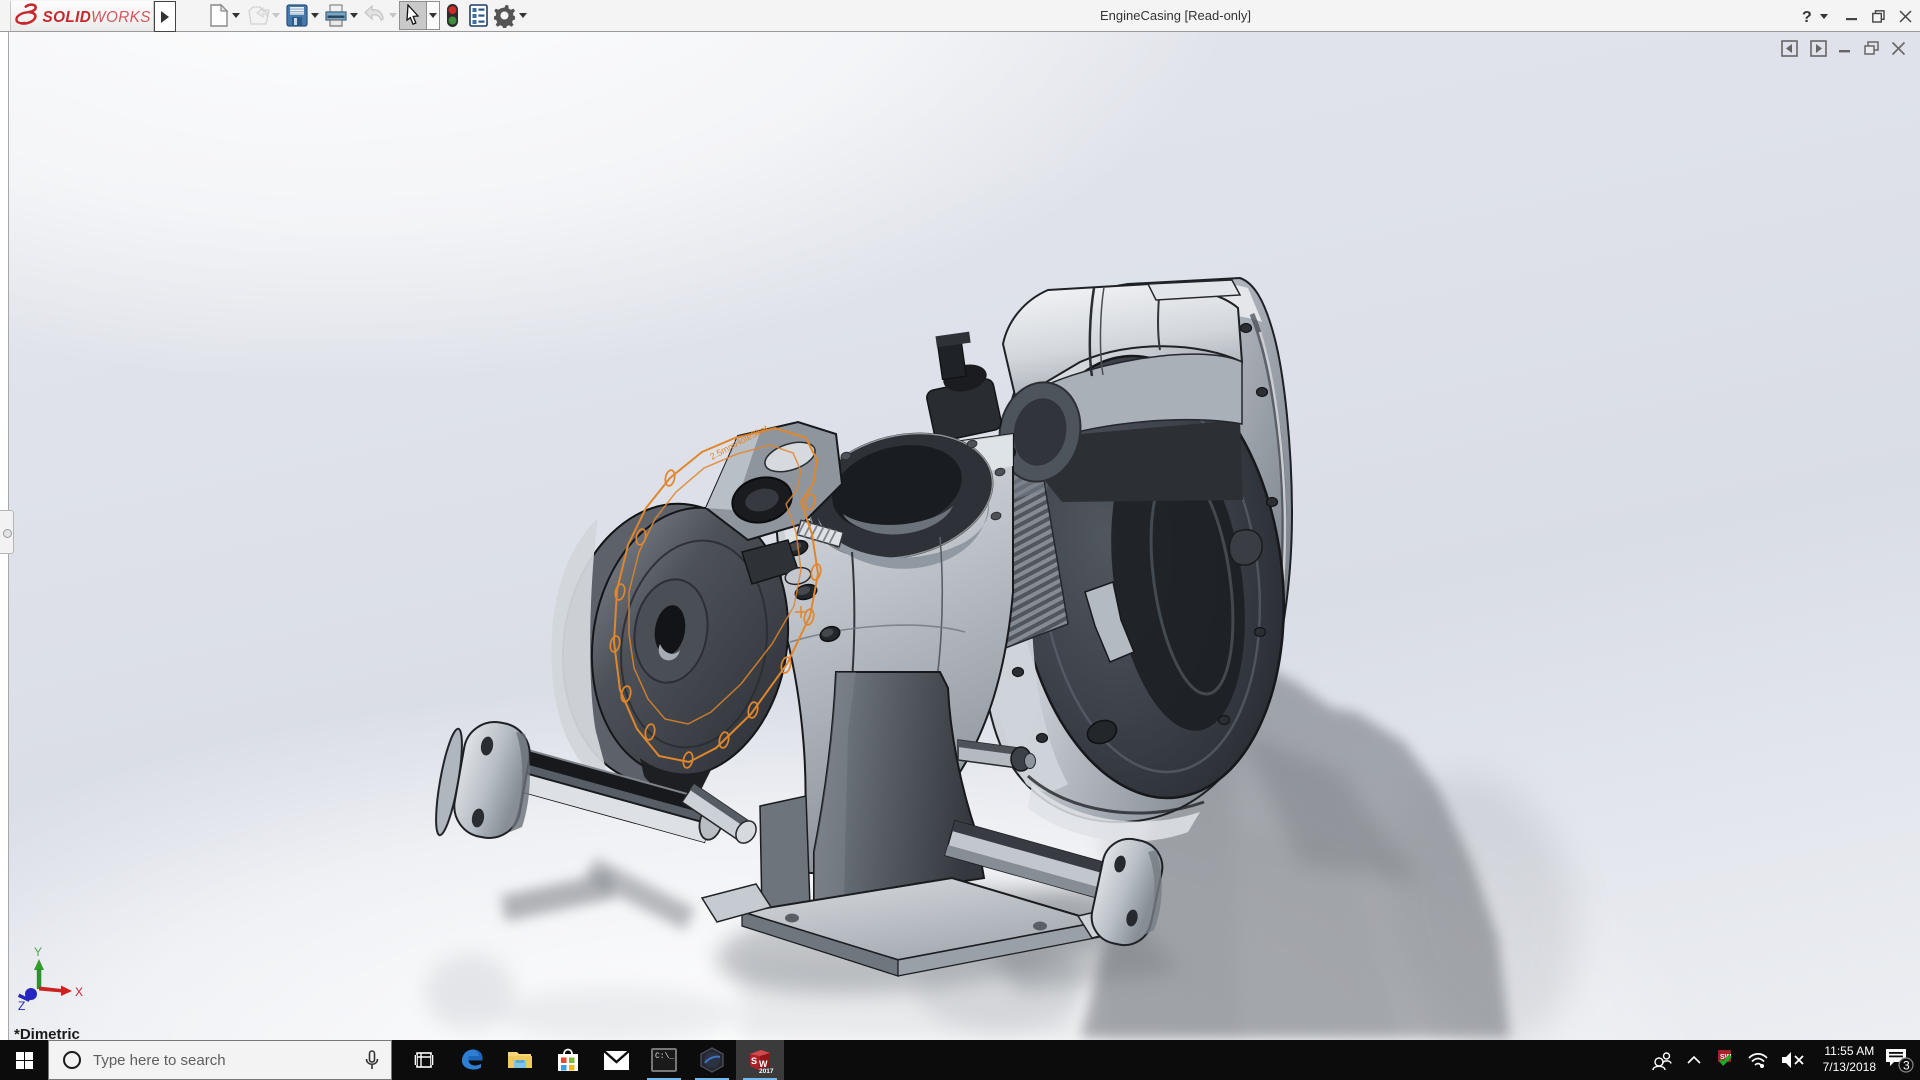  Describe the element at coordinates (21, 1006) in the screenshot. I see `svg-text: Z` at that location.